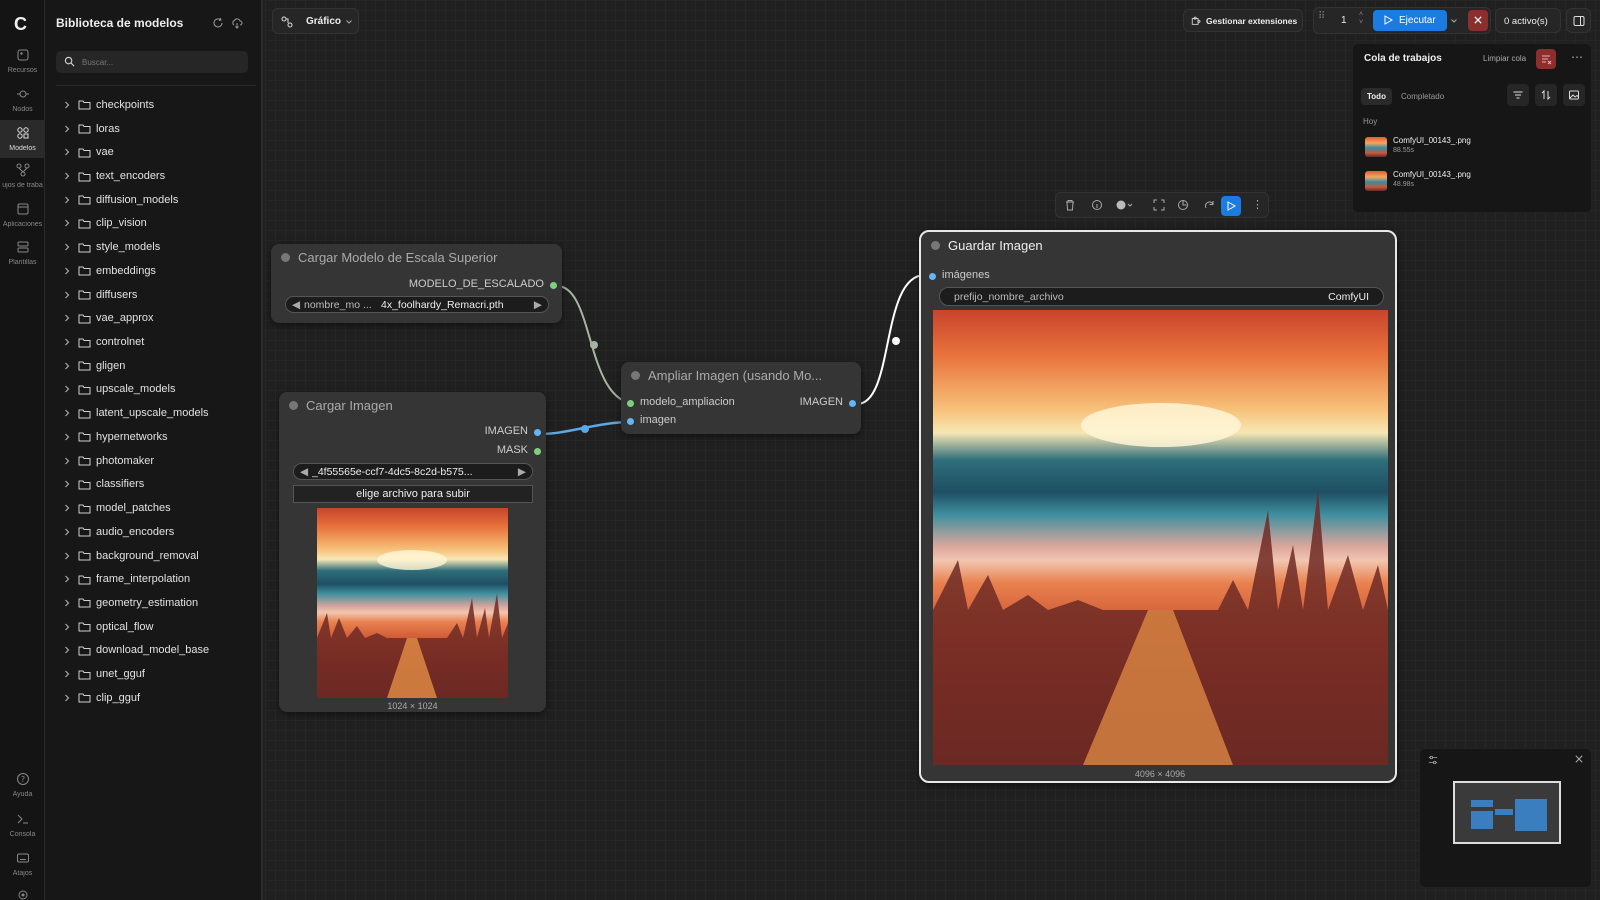 This screenshot has width=1600, height=900. What do you see at coordinates (22, 66) in the screenshot?
I see `sidebar-item-resources: Recursos` at bounding box center [22, 66].